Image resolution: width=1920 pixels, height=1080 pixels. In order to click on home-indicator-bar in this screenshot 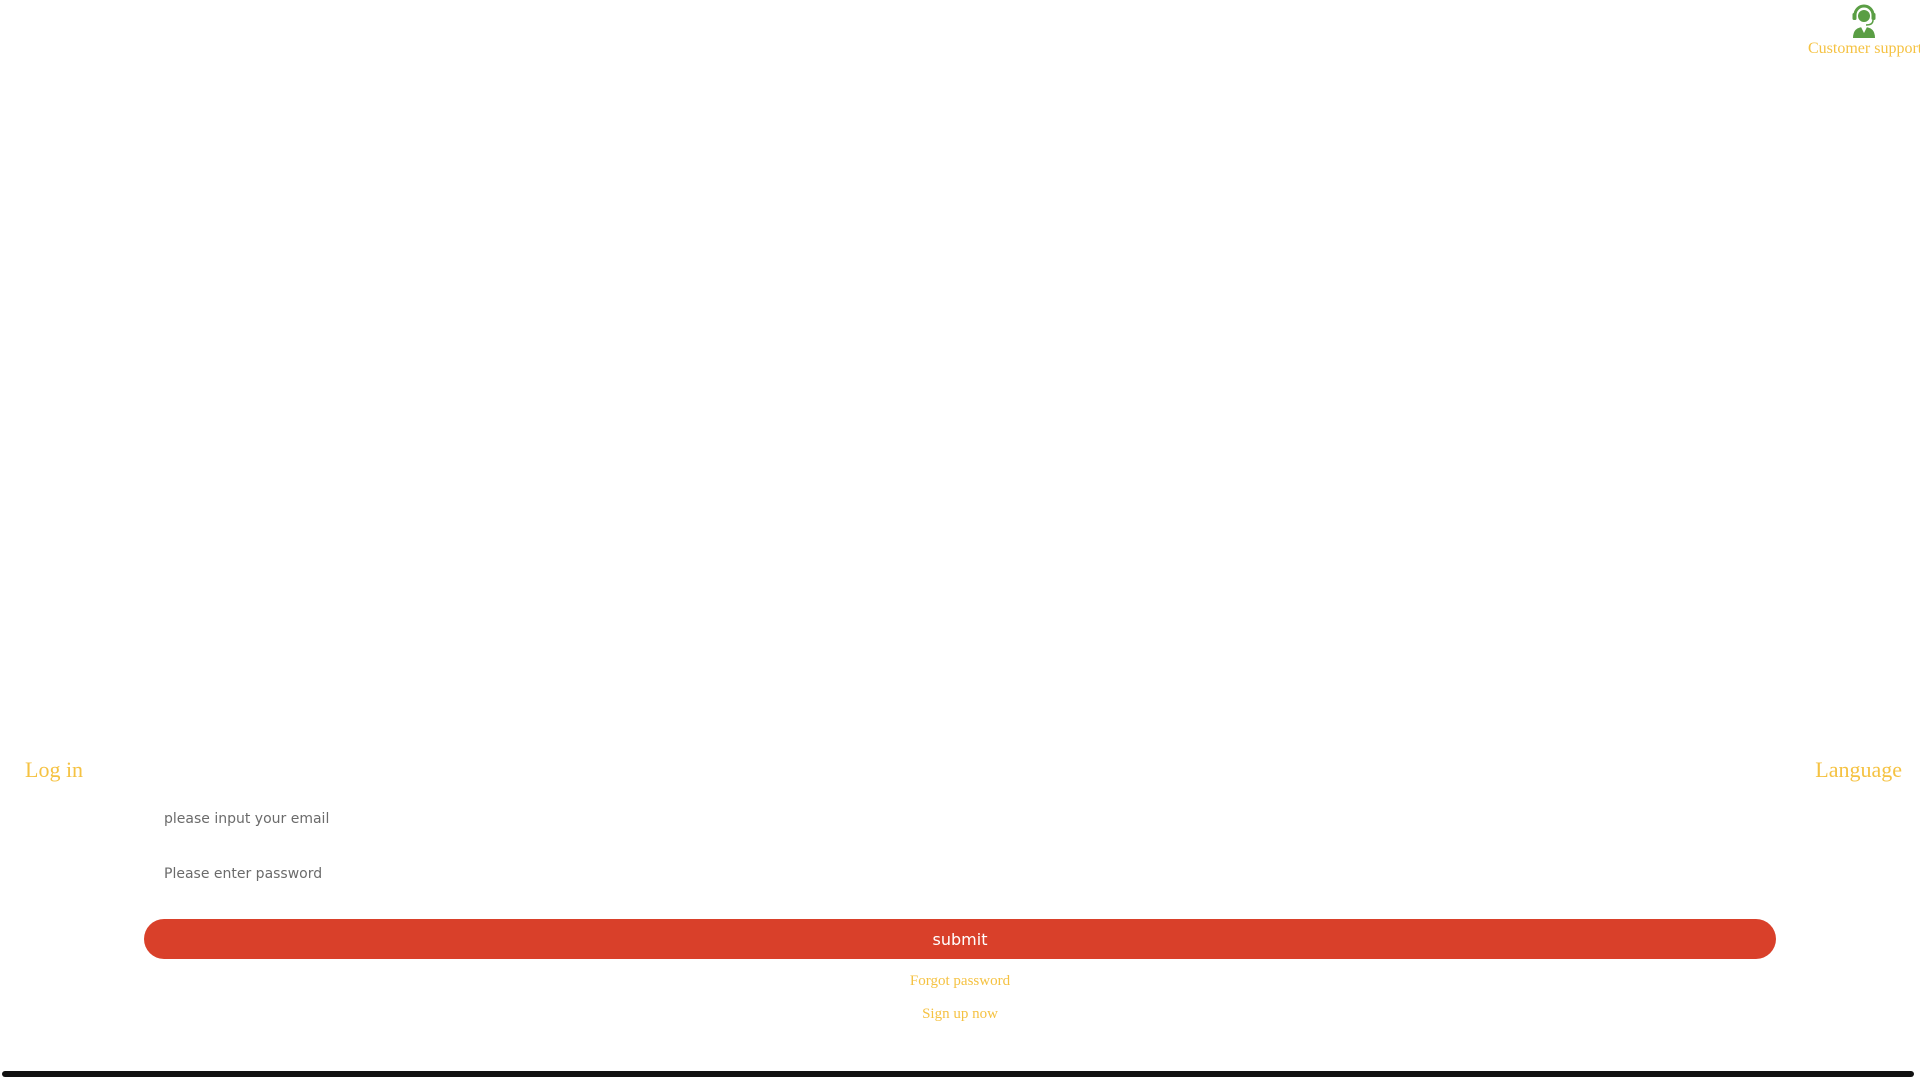, I will do `click(958, 1074)`.